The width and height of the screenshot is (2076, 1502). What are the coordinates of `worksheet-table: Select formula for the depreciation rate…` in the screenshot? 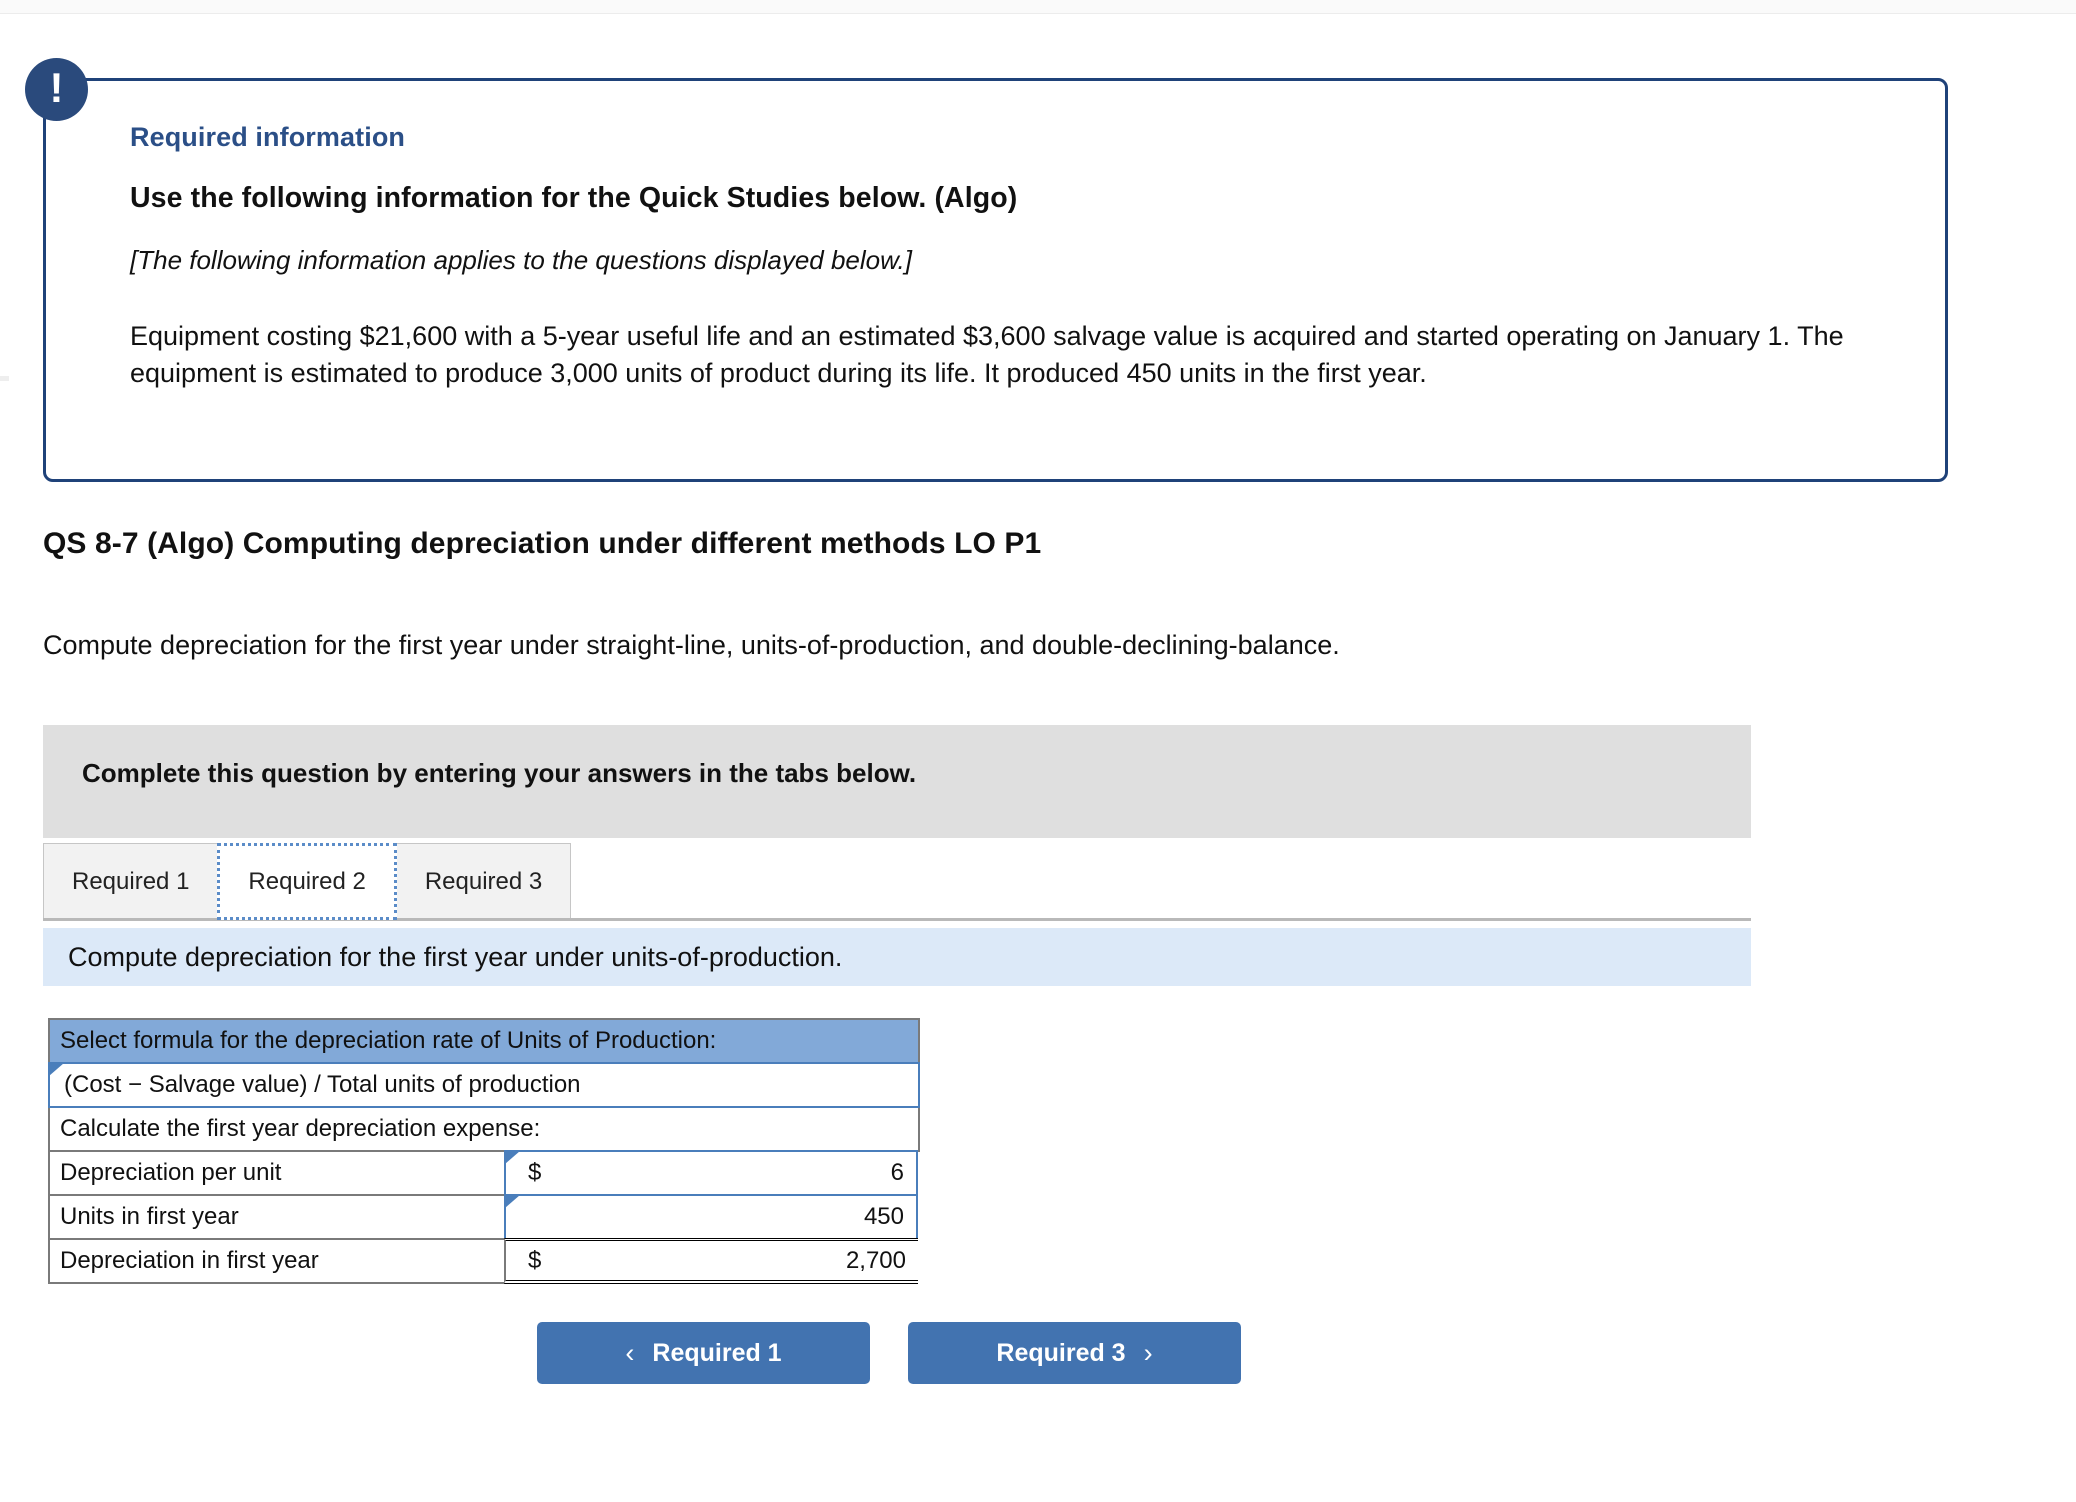 It's located at (484, 1151).